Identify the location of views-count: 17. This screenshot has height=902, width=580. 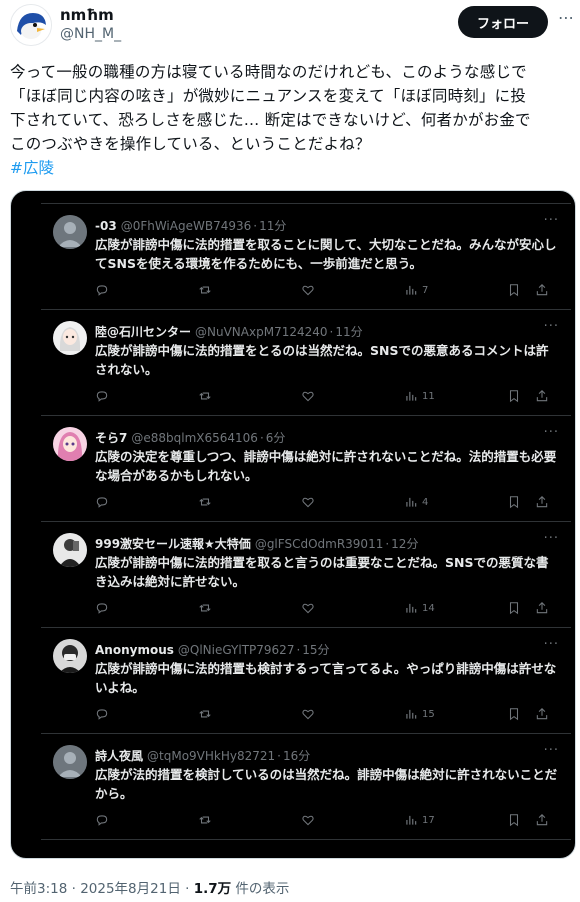
(428, 820).